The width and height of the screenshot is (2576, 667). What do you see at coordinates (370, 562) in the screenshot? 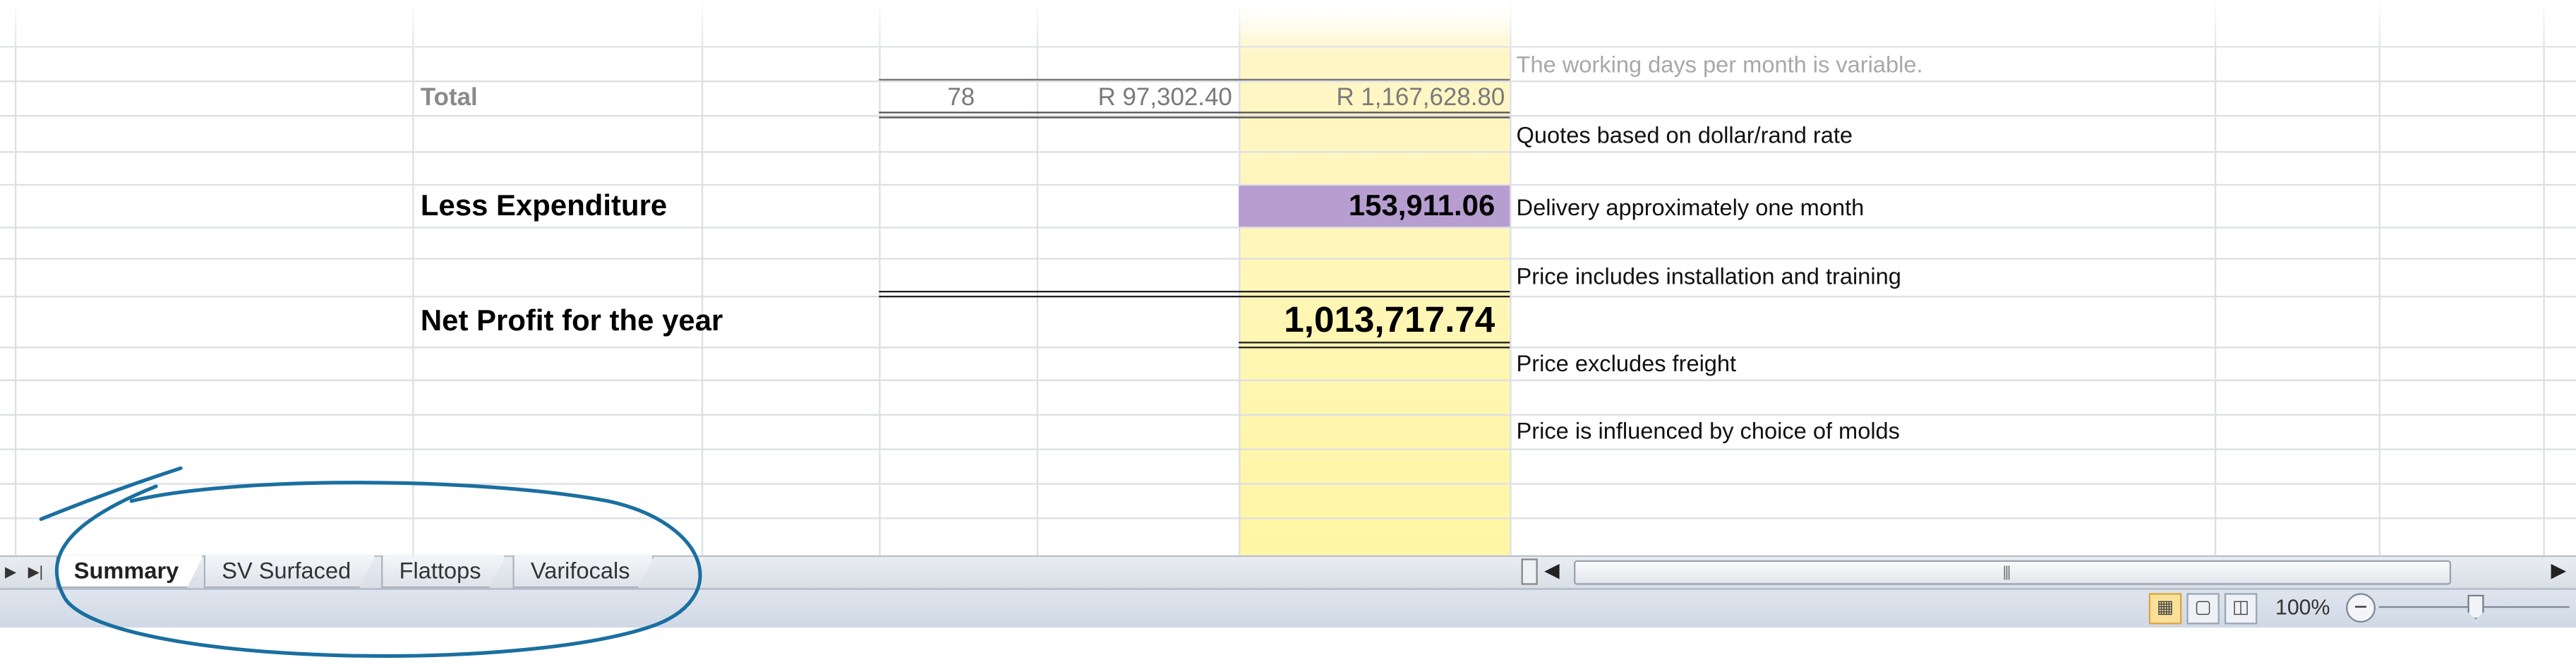
I see `annotation-circle-icon` at bounding box center [370, 562].